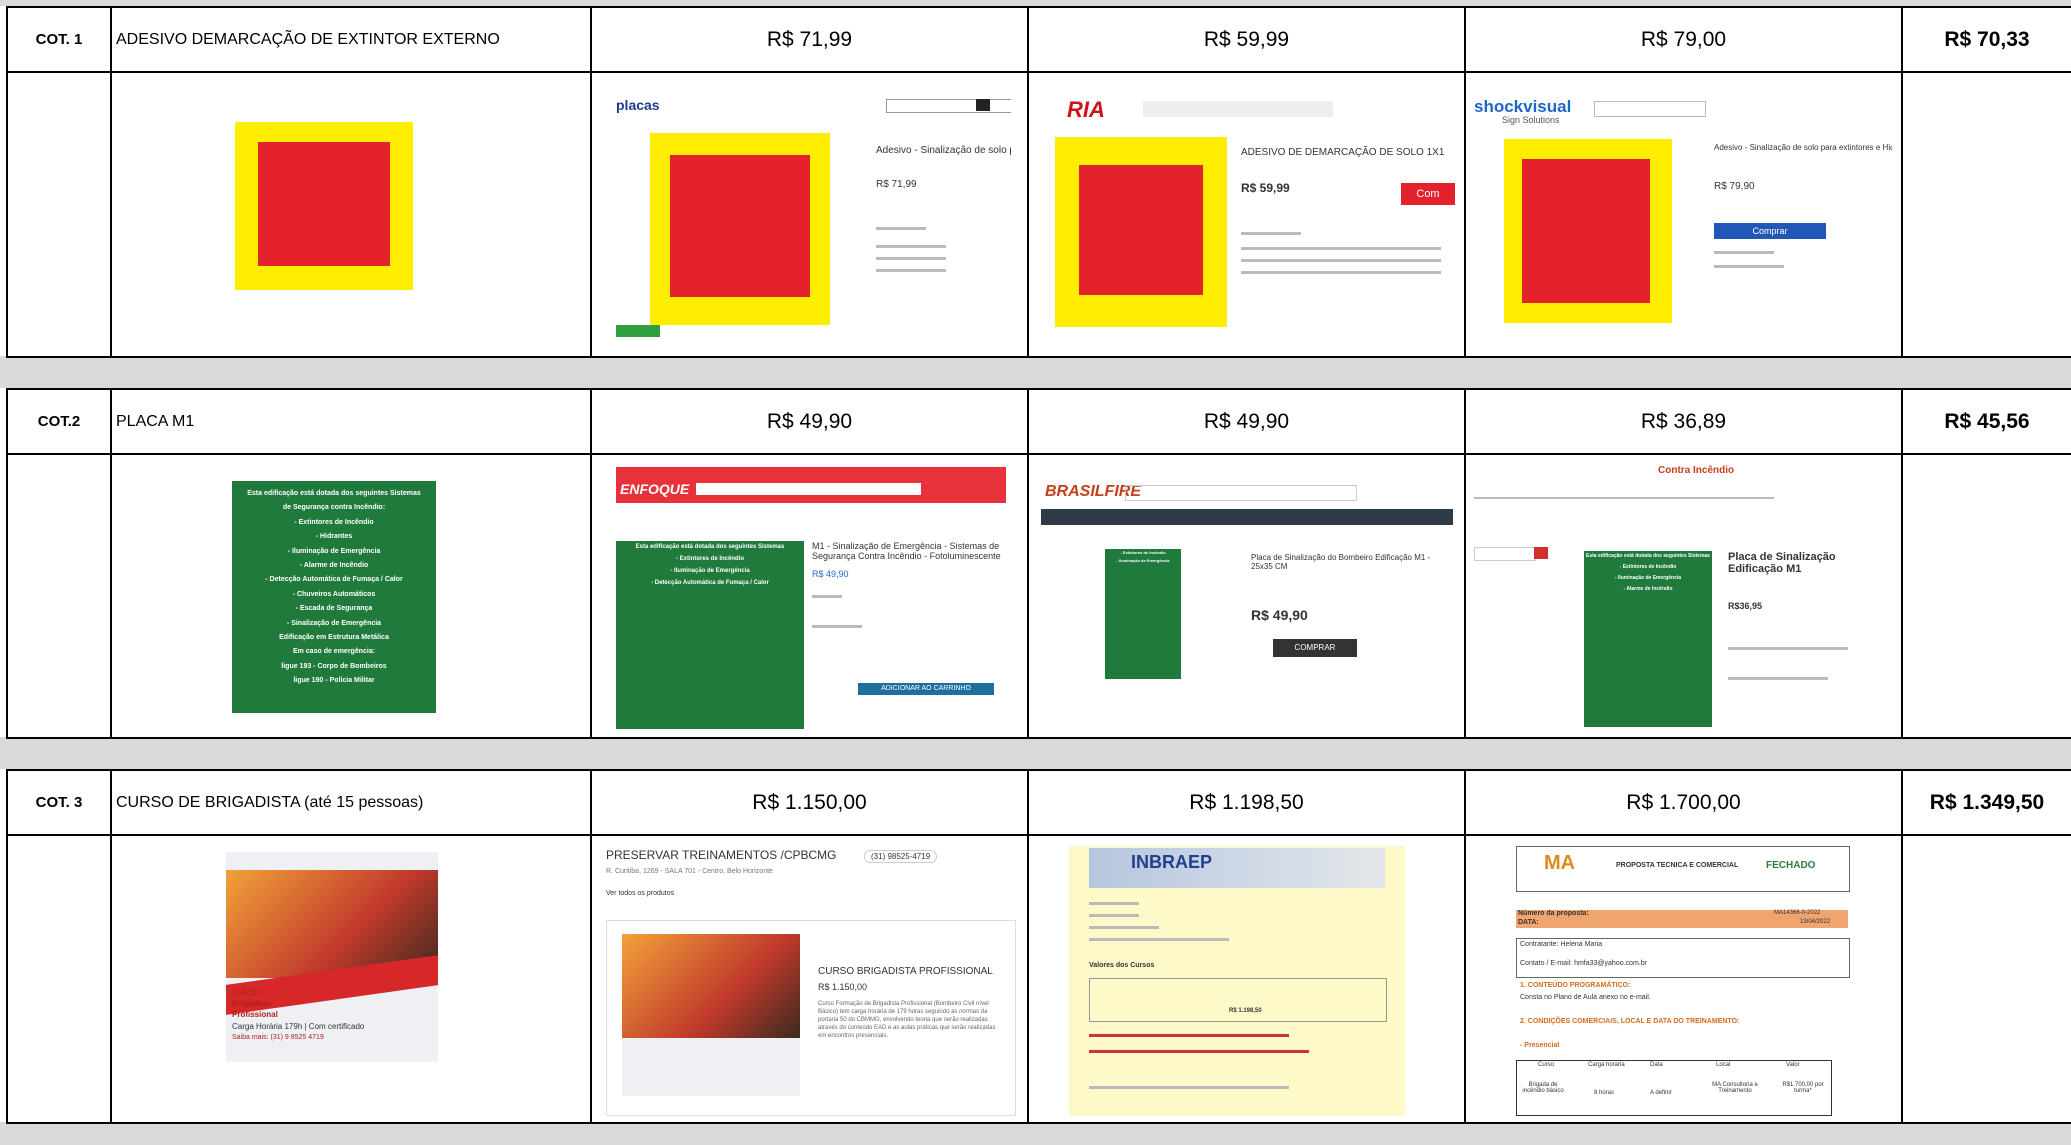 This screenshot has height=1145, width=2071. I want to click on price-supplier-1: R$ 71,99, so click(809, 39).